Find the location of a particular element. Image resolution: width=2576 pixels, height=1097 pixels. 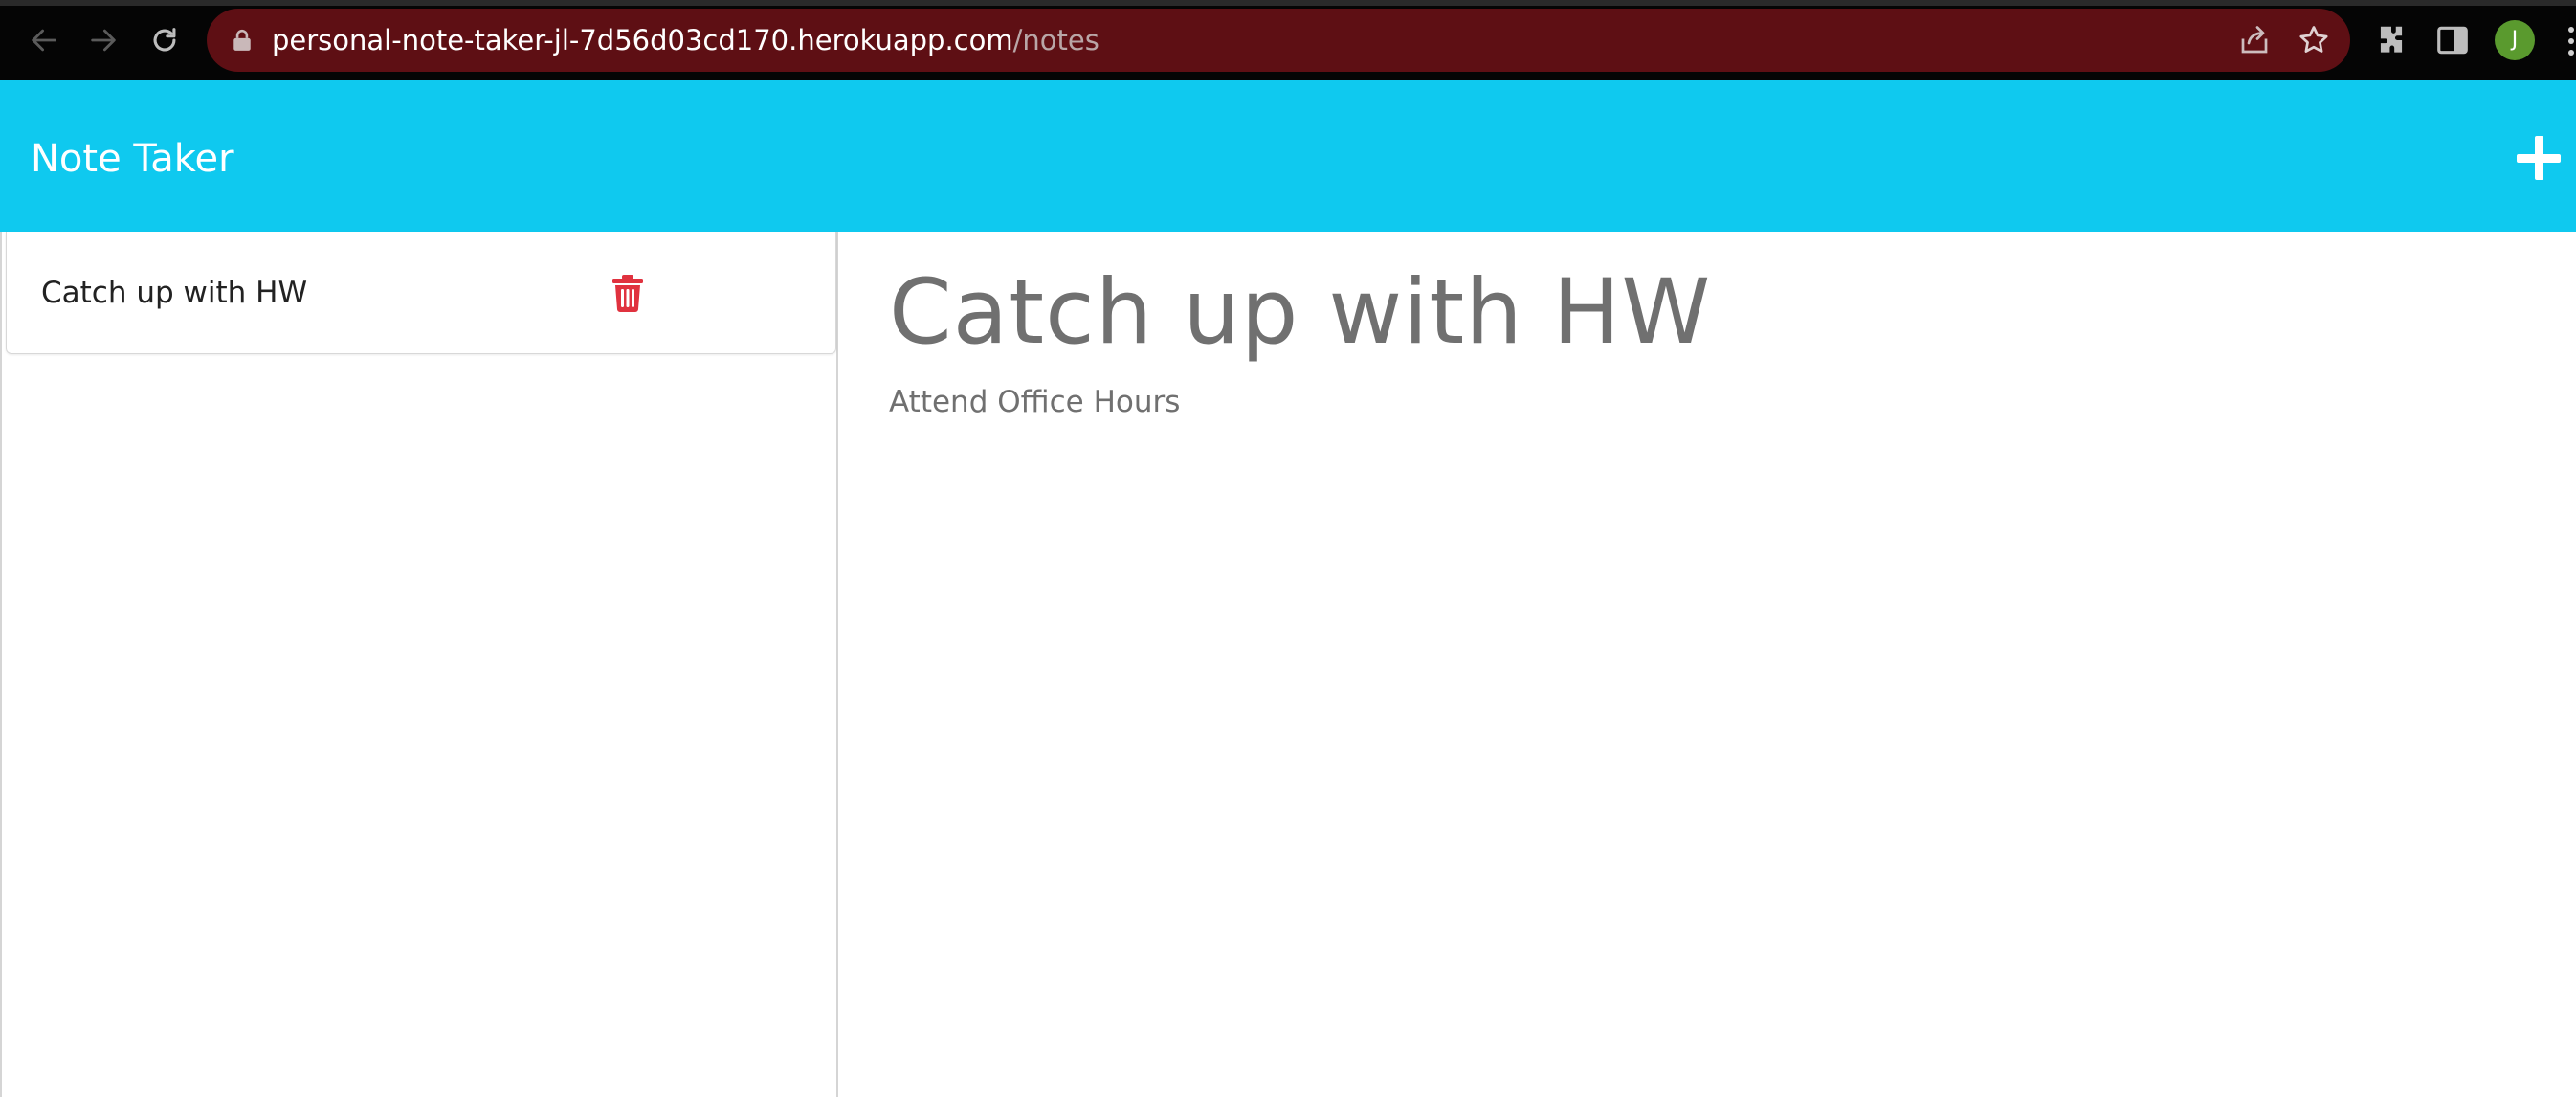

browser-menu-icon is located at coordinates (2571, 41).